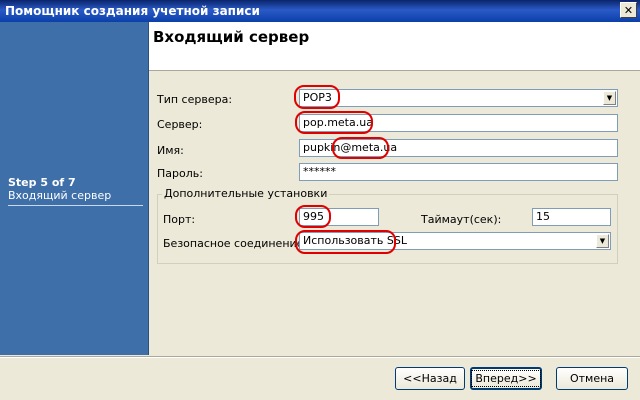 The height and width of the screenshot is (400, 640). Describe the element at coordinates (246, 193) in the screenshot. I see `advanced-settings-legend: Дополнительные установки` at that location.